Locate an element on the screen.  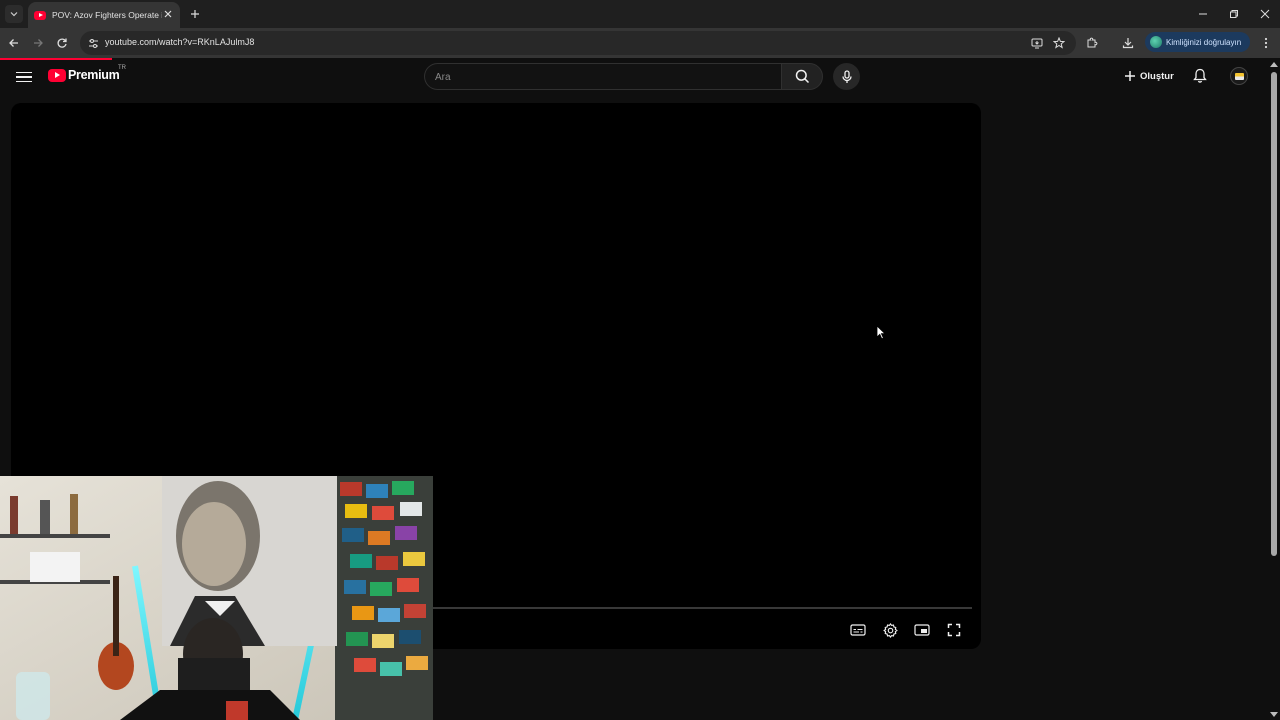
window-controls is located at coordinates (1233, 14).